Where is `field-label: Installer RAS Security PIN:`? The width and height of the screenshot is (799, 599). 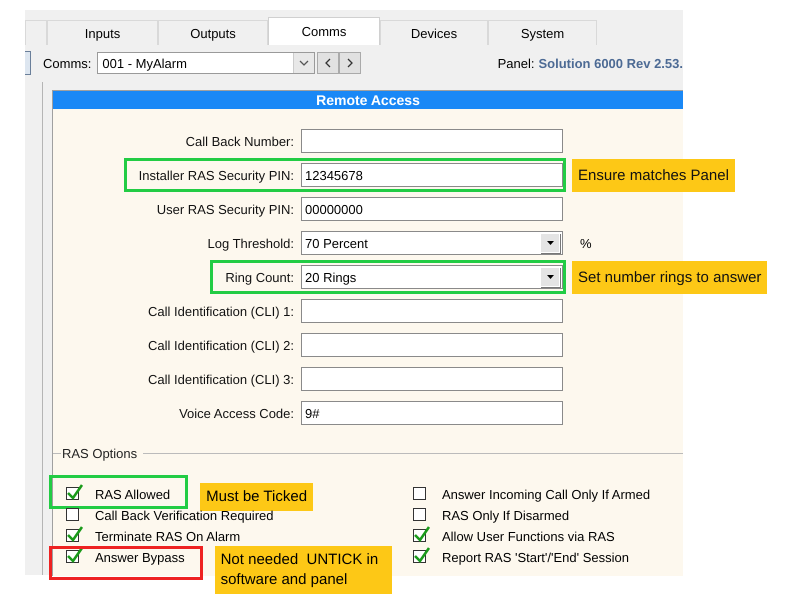
field-label: Installer RAS Security PIN: is located at coordinates (216, 175).